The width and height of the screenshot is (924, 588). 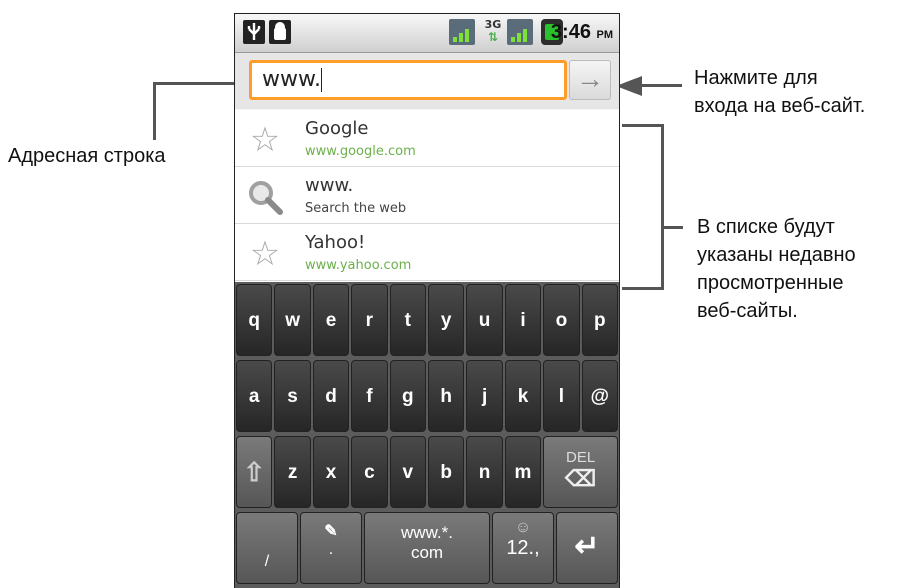 What do you see at coordinates (427, 532) in the screenshot?
I see `www-label: www.*.` at bounding box center [427, 532].